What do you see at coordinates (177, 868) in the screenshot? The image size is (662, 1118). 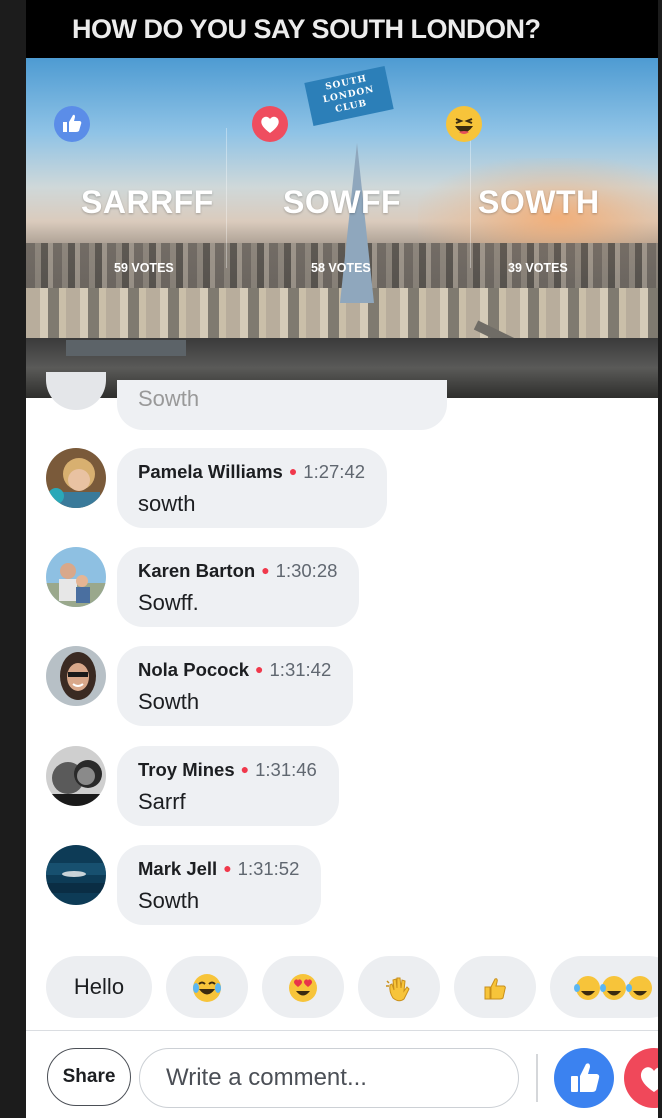 I see `commenter-name: Mark Jell` at bounding box center [177, 868].